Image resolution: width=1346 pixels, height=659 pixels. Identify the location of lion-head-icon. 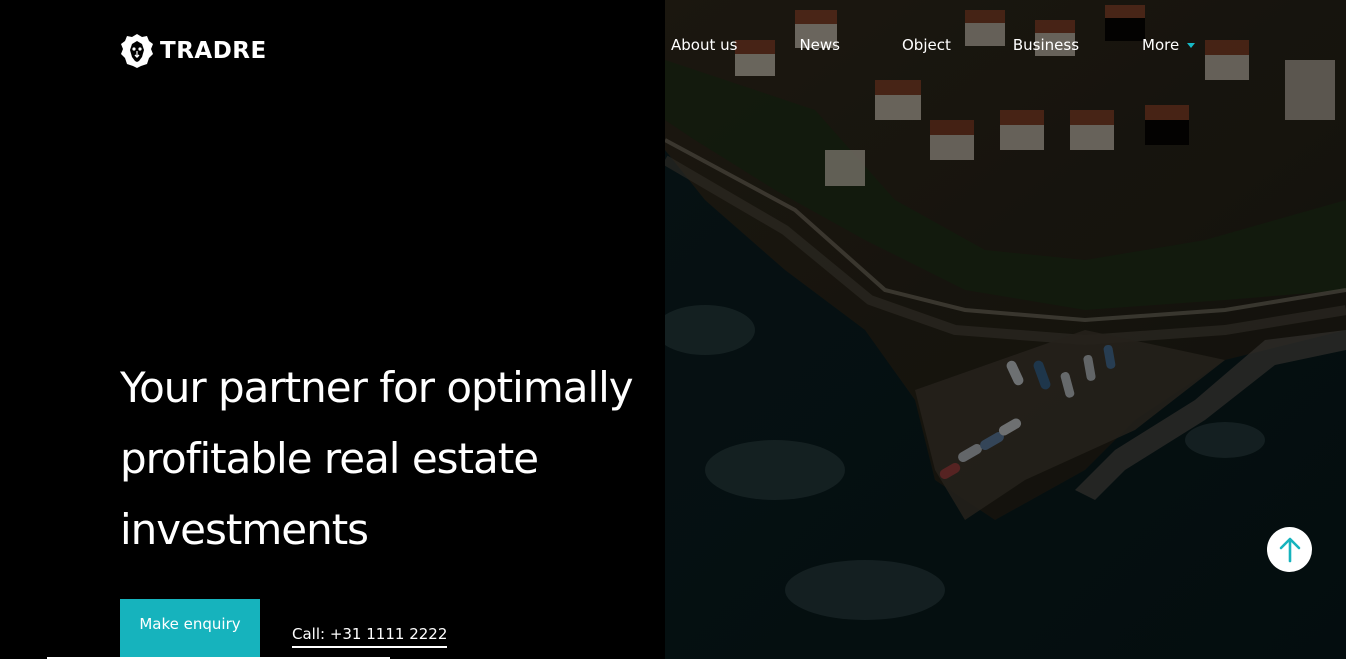
(137, 51).